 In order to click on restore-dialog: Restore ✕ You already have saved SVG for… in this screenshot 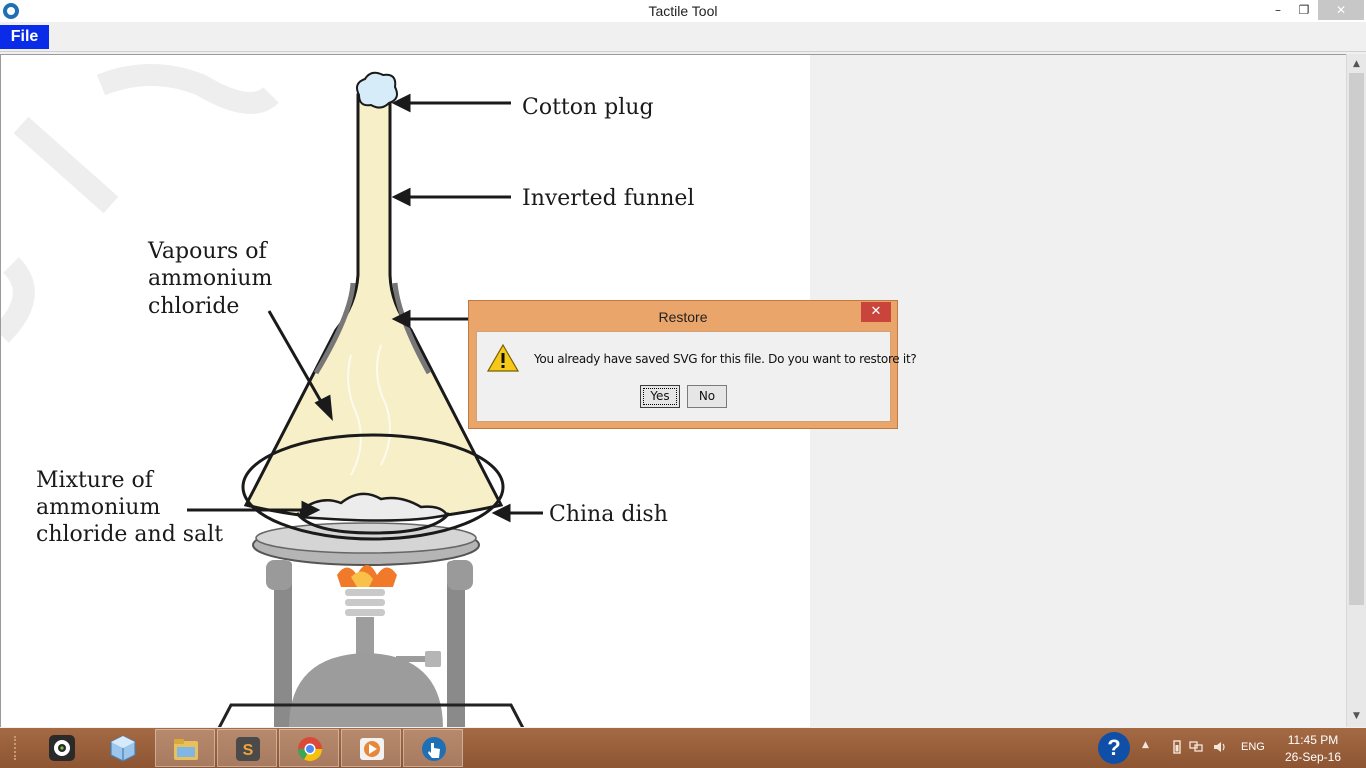, I will do `click(692, 364)`.